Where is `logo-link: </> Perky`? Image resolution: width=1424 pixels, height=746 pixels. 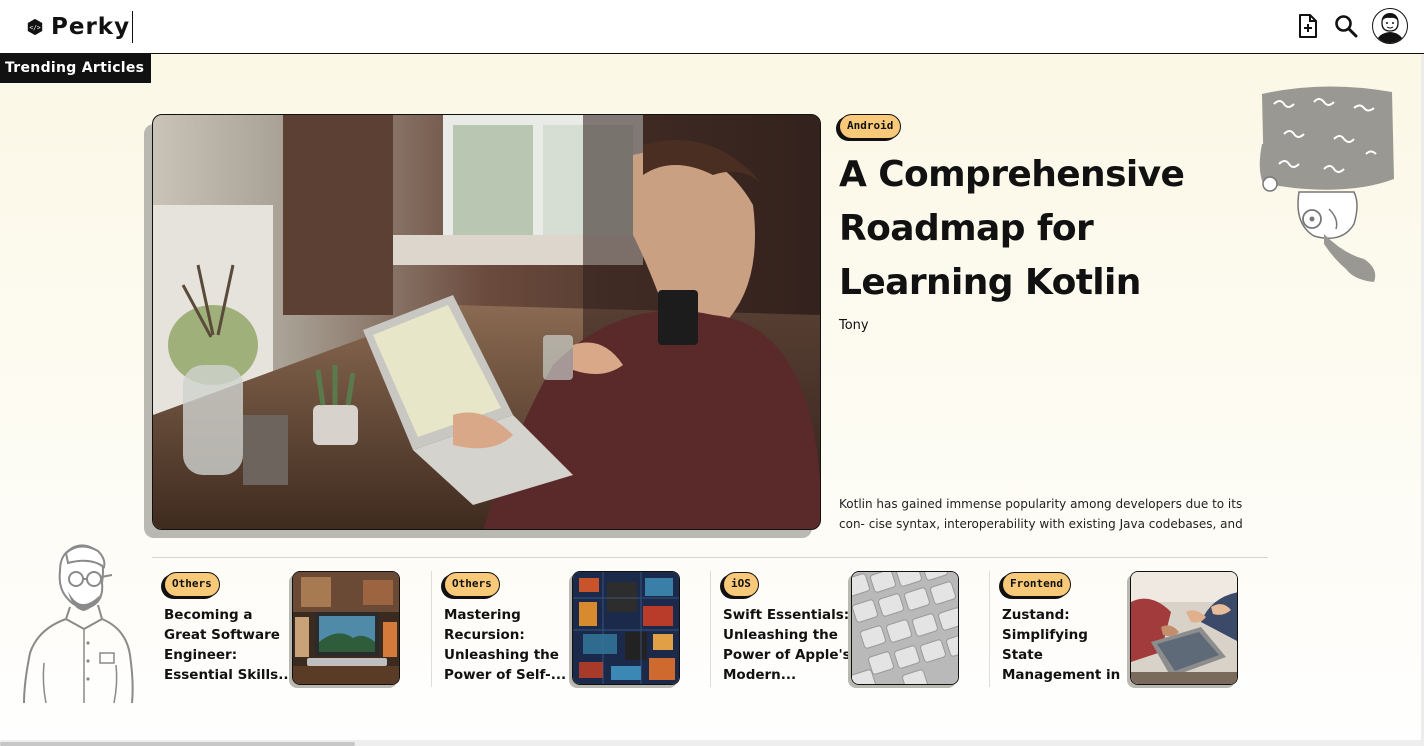 logo-link: </> Perky is located at coordinates (80, 27).